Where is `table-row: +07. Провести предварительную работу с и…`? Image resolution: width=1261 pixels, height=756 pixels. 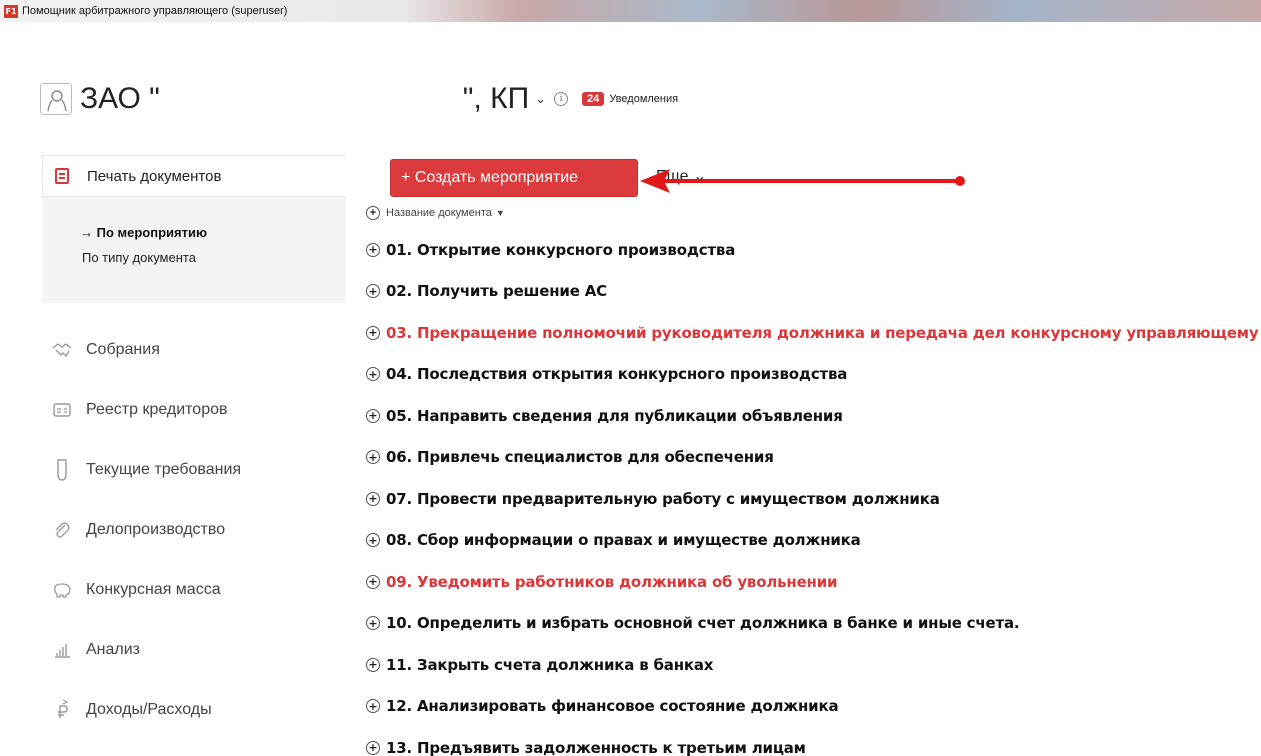 table-row: +07. Провести предварительную работу с и… is located at coordinates (813, 499).